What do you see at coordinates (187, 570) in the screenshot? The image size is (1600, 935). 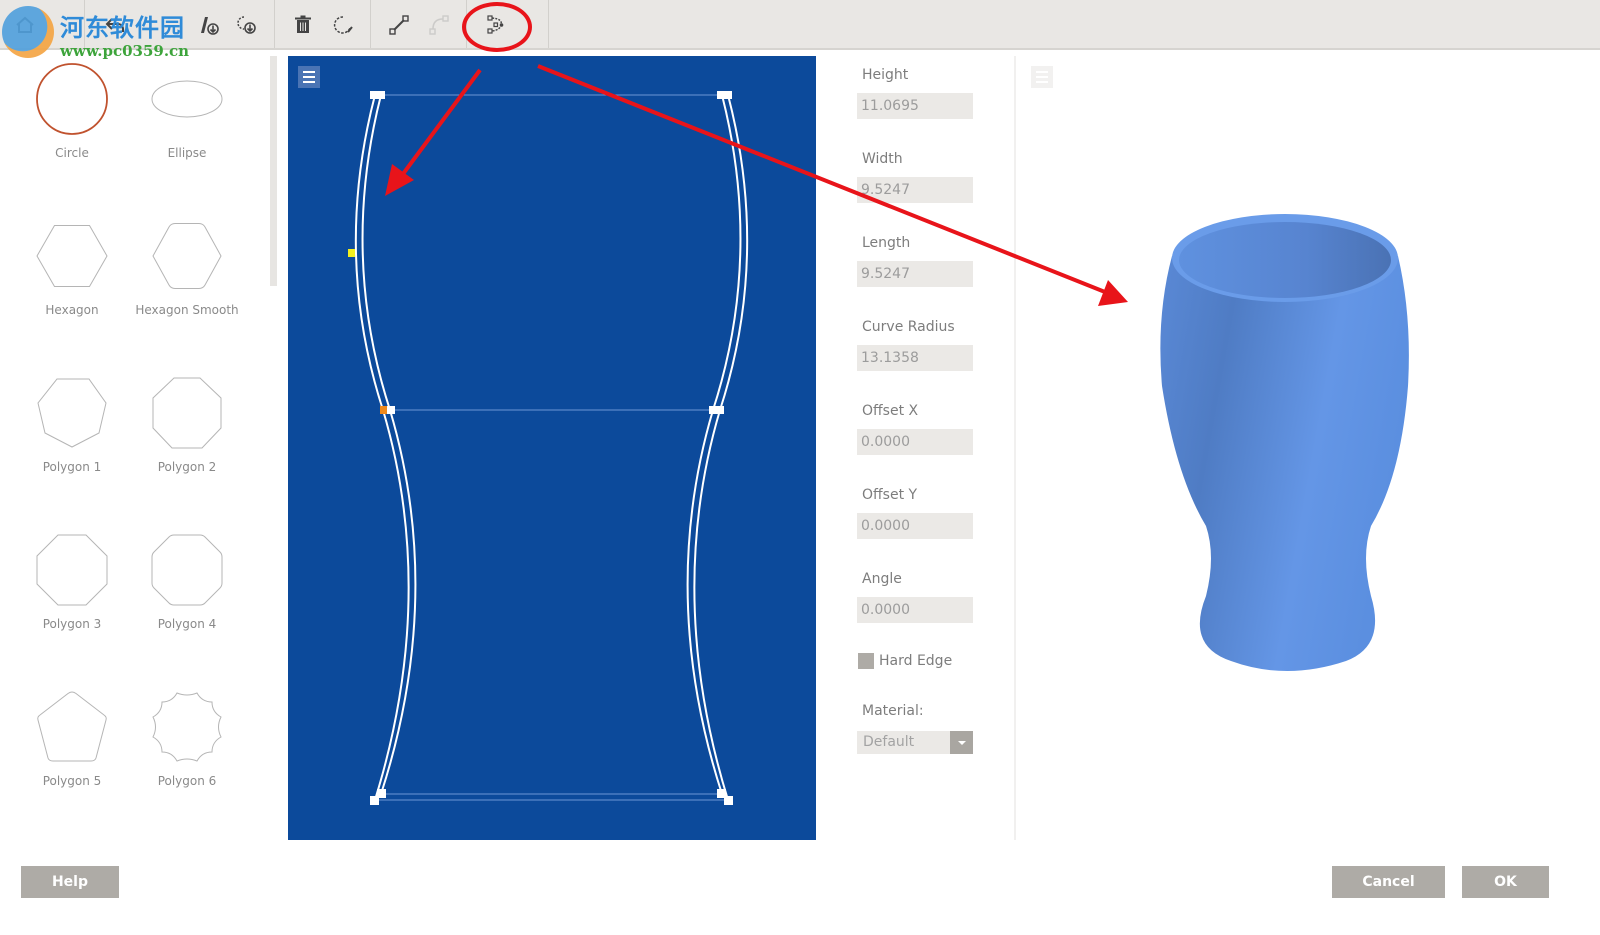 I see `octagon-smooth-shape-icon` at bounding box center [187, 570].